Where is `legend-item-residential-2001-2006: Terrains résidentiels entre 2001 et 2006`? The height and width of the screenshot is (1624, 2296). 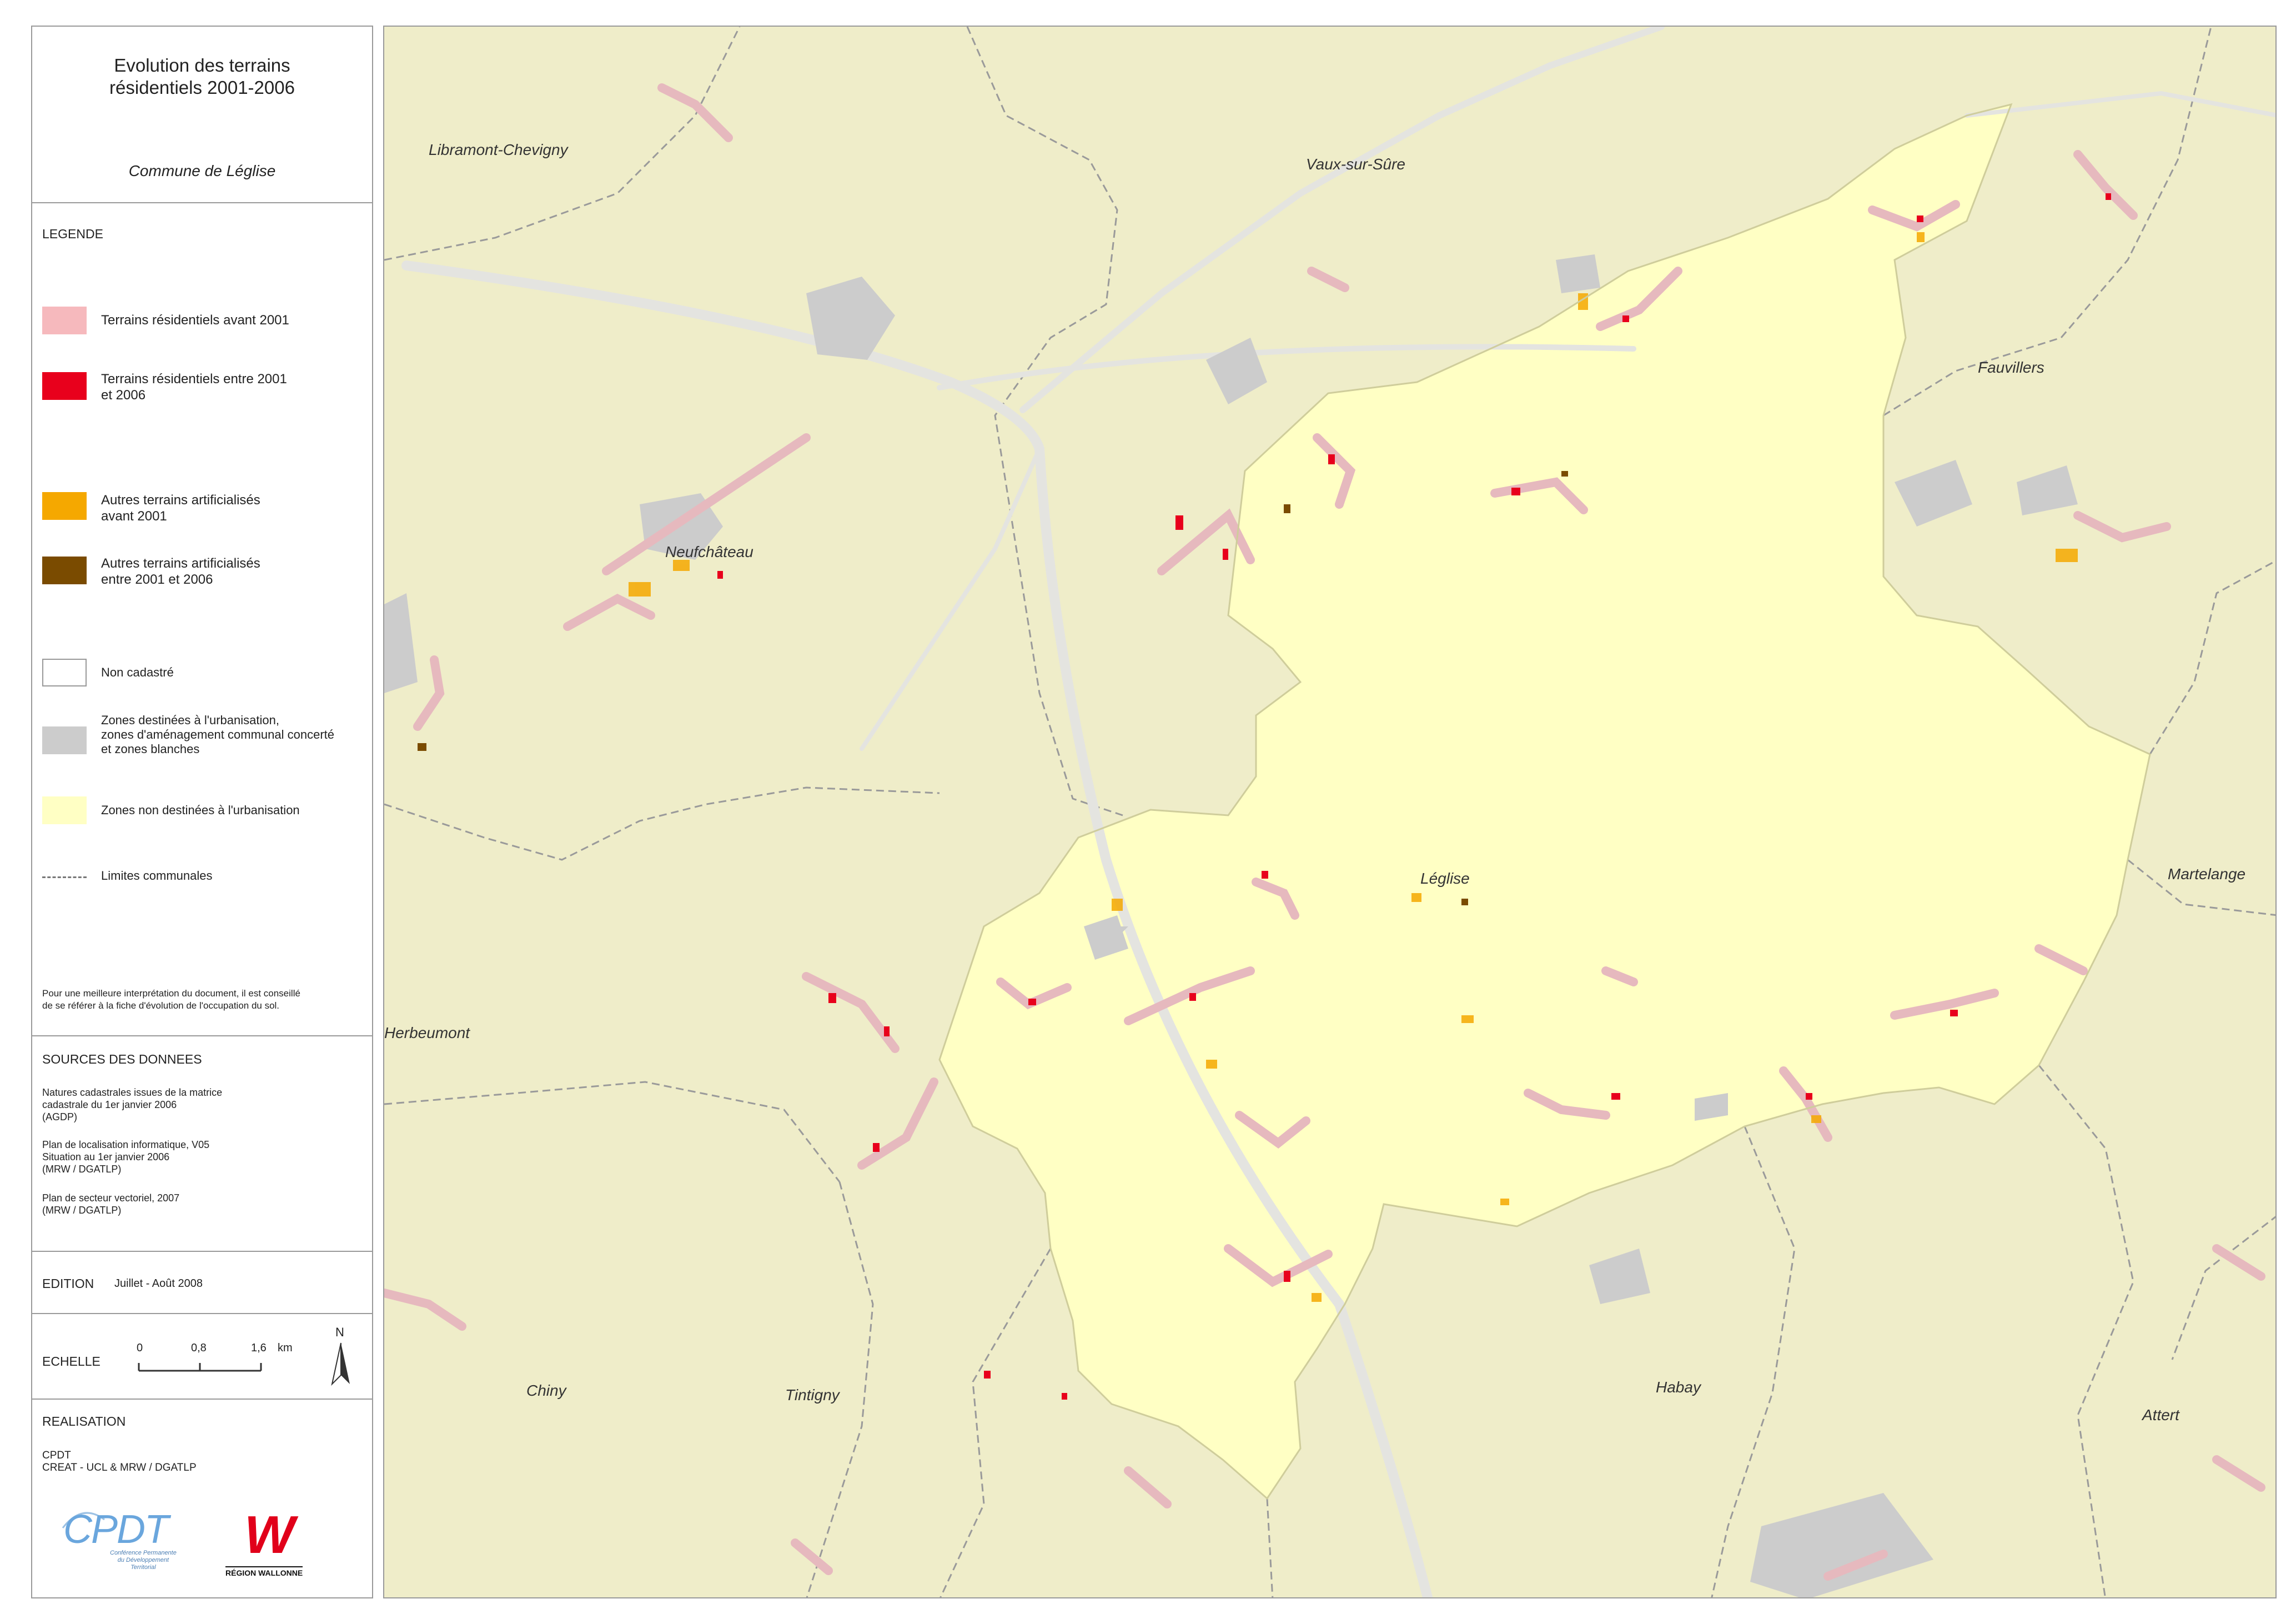
legend-item-residential-2001-2006: Terrains résidentiels entre 2001 et 2006 is located at coordinates (194, 387).